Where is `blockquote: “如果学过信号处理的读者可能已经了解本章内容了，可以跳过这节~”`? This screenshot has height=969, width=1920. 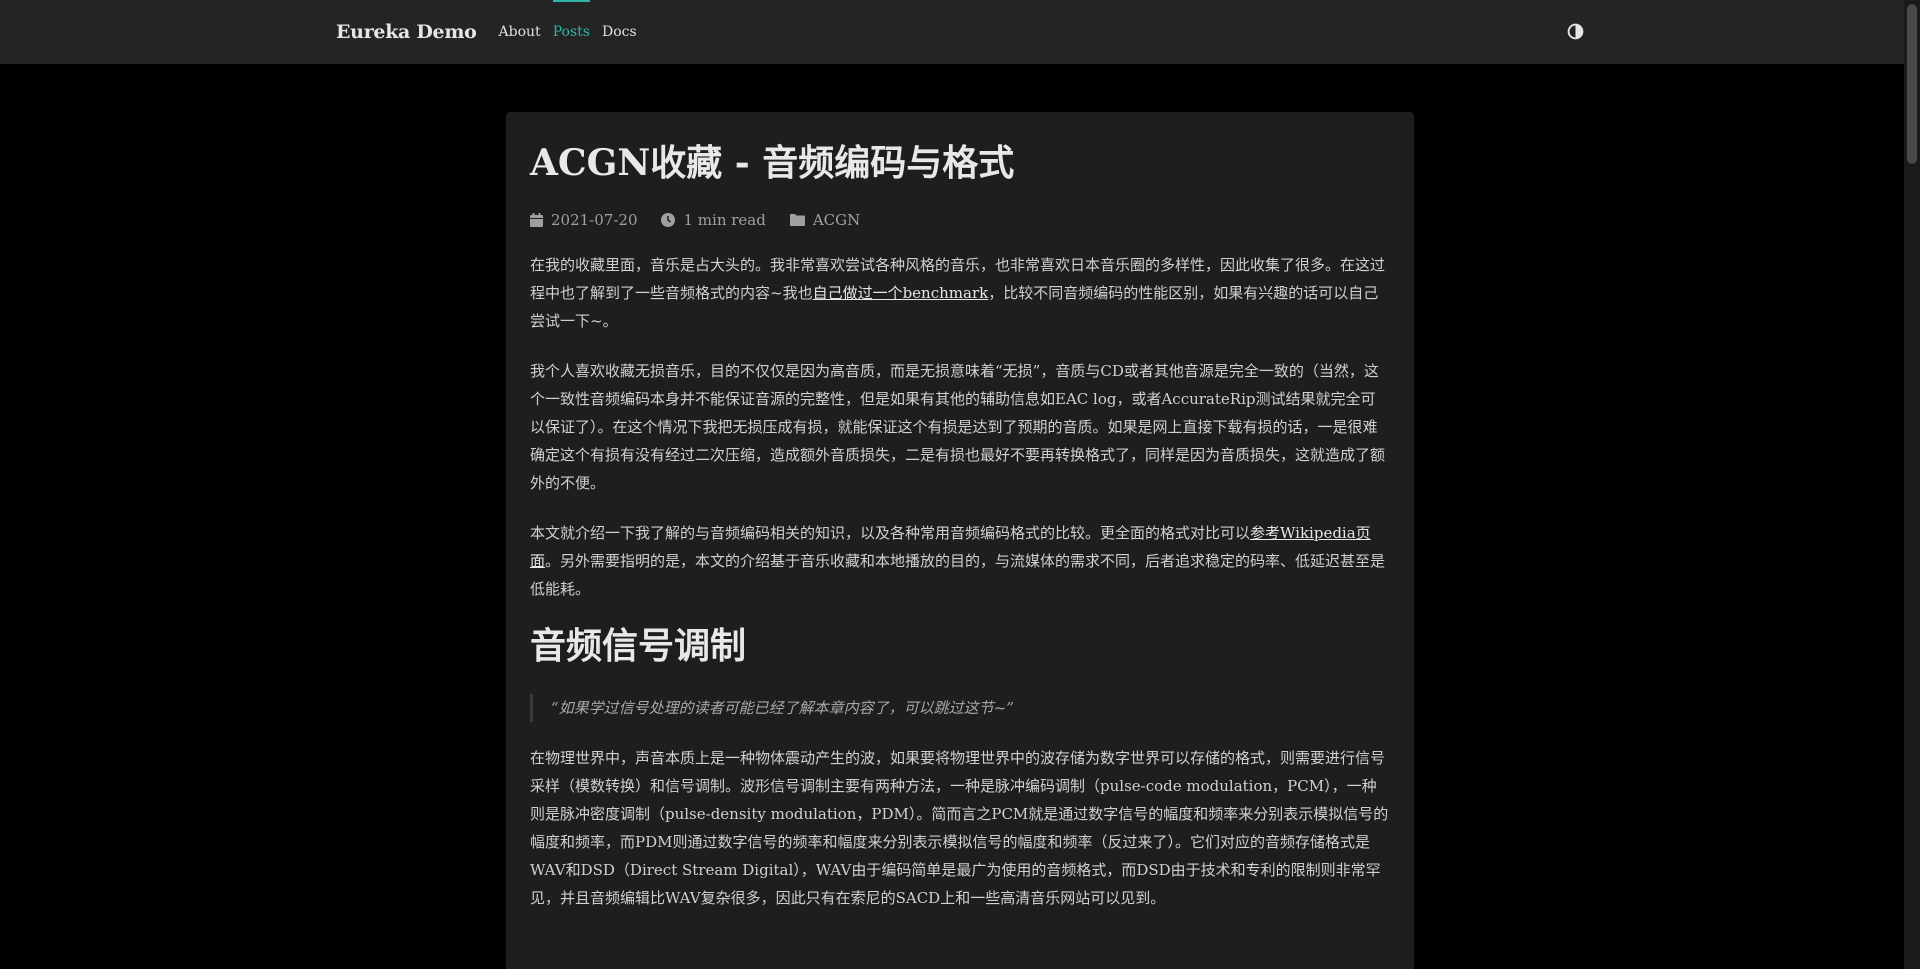
blockquote: “如果学过信号处理的读者可能已经了解本章内容了，可以跳过这节~” is located at coordinates (960, 708).